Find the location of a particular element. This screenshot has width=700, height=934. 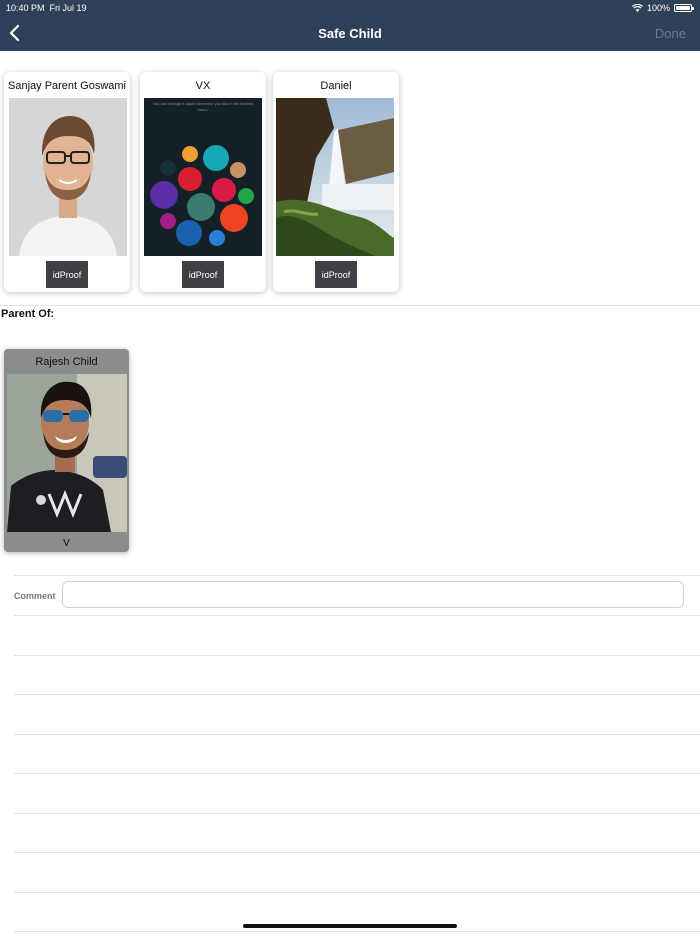

child-name: Rajesh Child is located at coordinates (66, 362).